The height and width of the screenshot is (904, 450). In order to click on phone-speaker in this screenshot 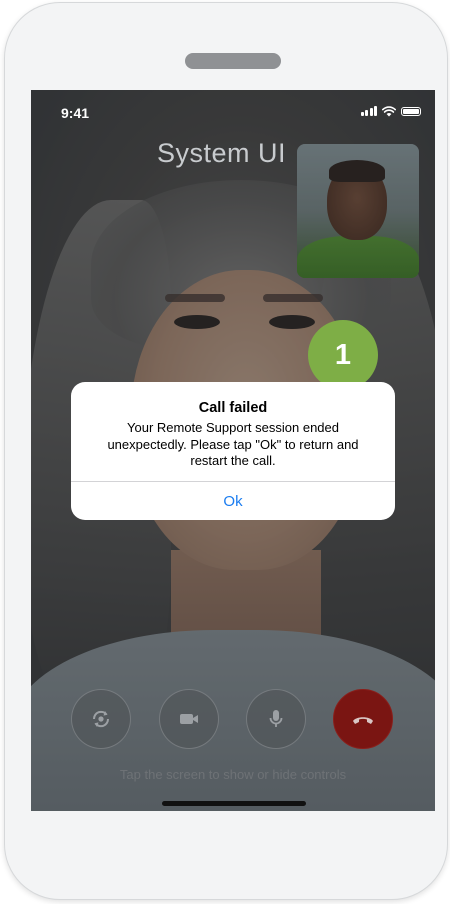, I will do `click(233, 61)`.